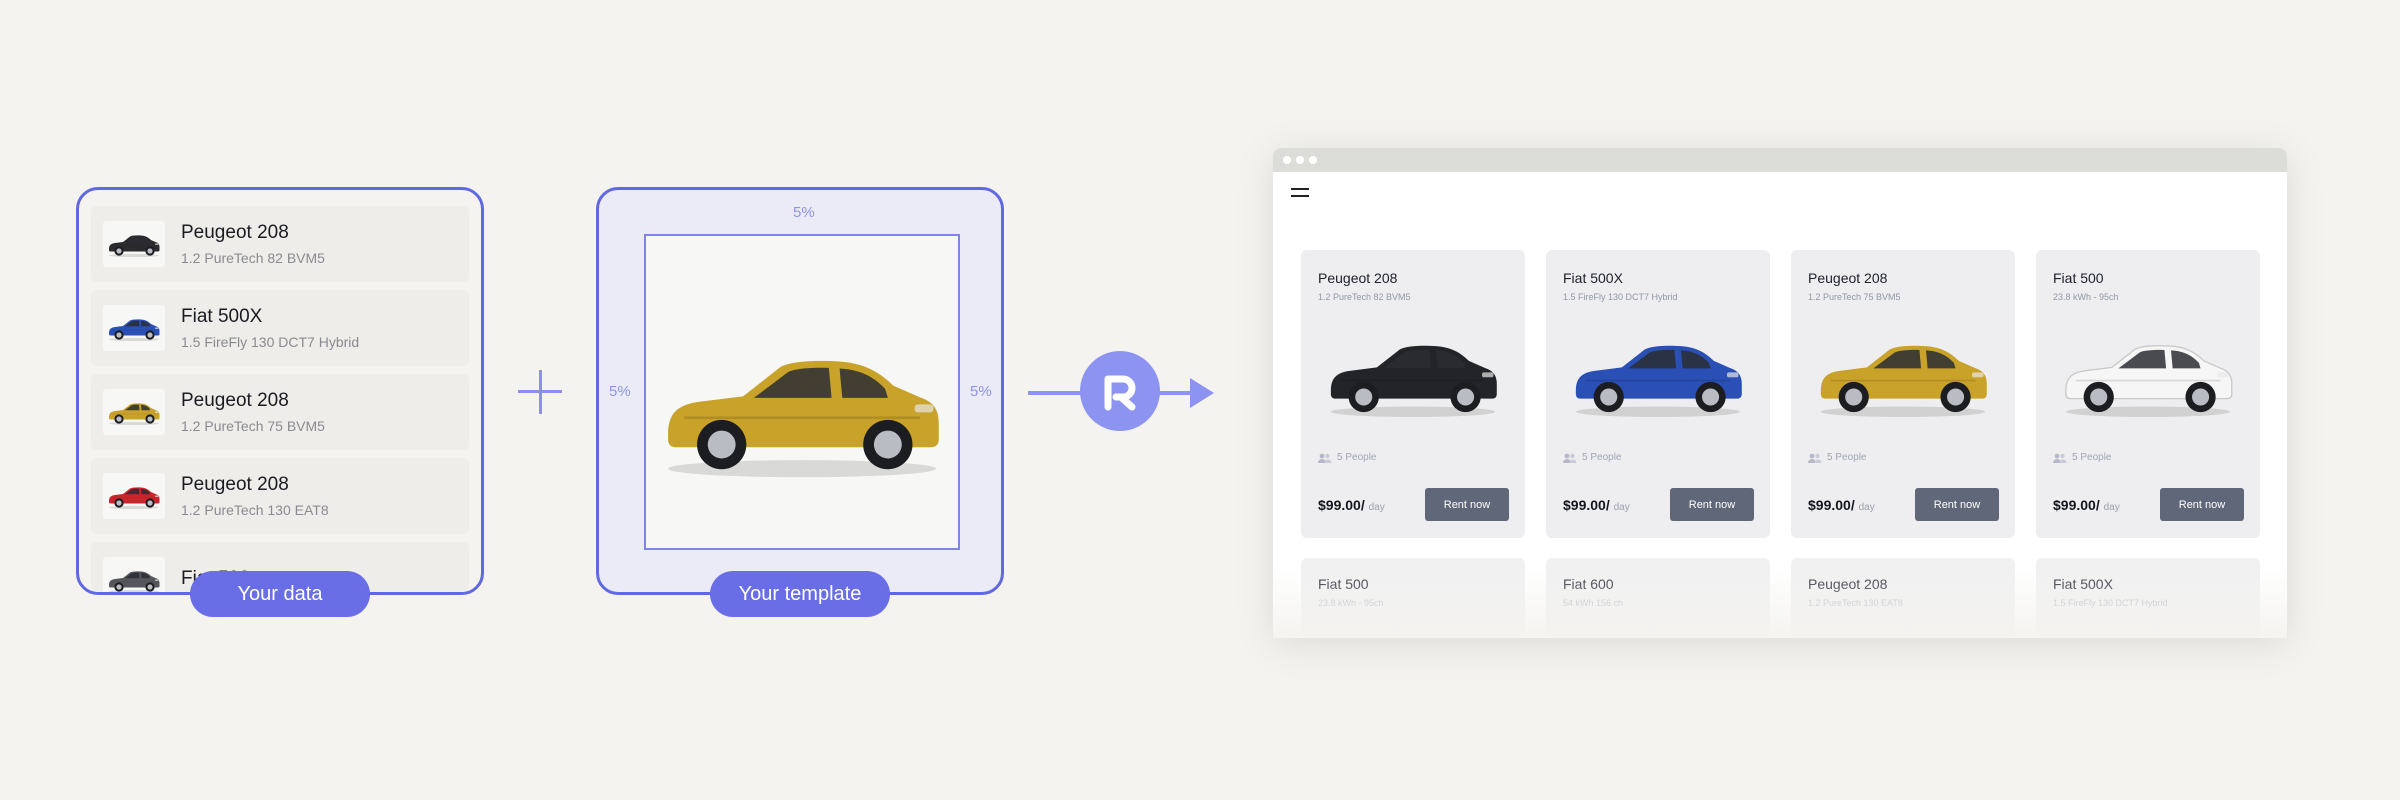 The image size is (2400, 800). What do you see at coordinates (1202, 393) in the screenshot?
I see `arrow-head-icon` at bounding box center [1202, 393].